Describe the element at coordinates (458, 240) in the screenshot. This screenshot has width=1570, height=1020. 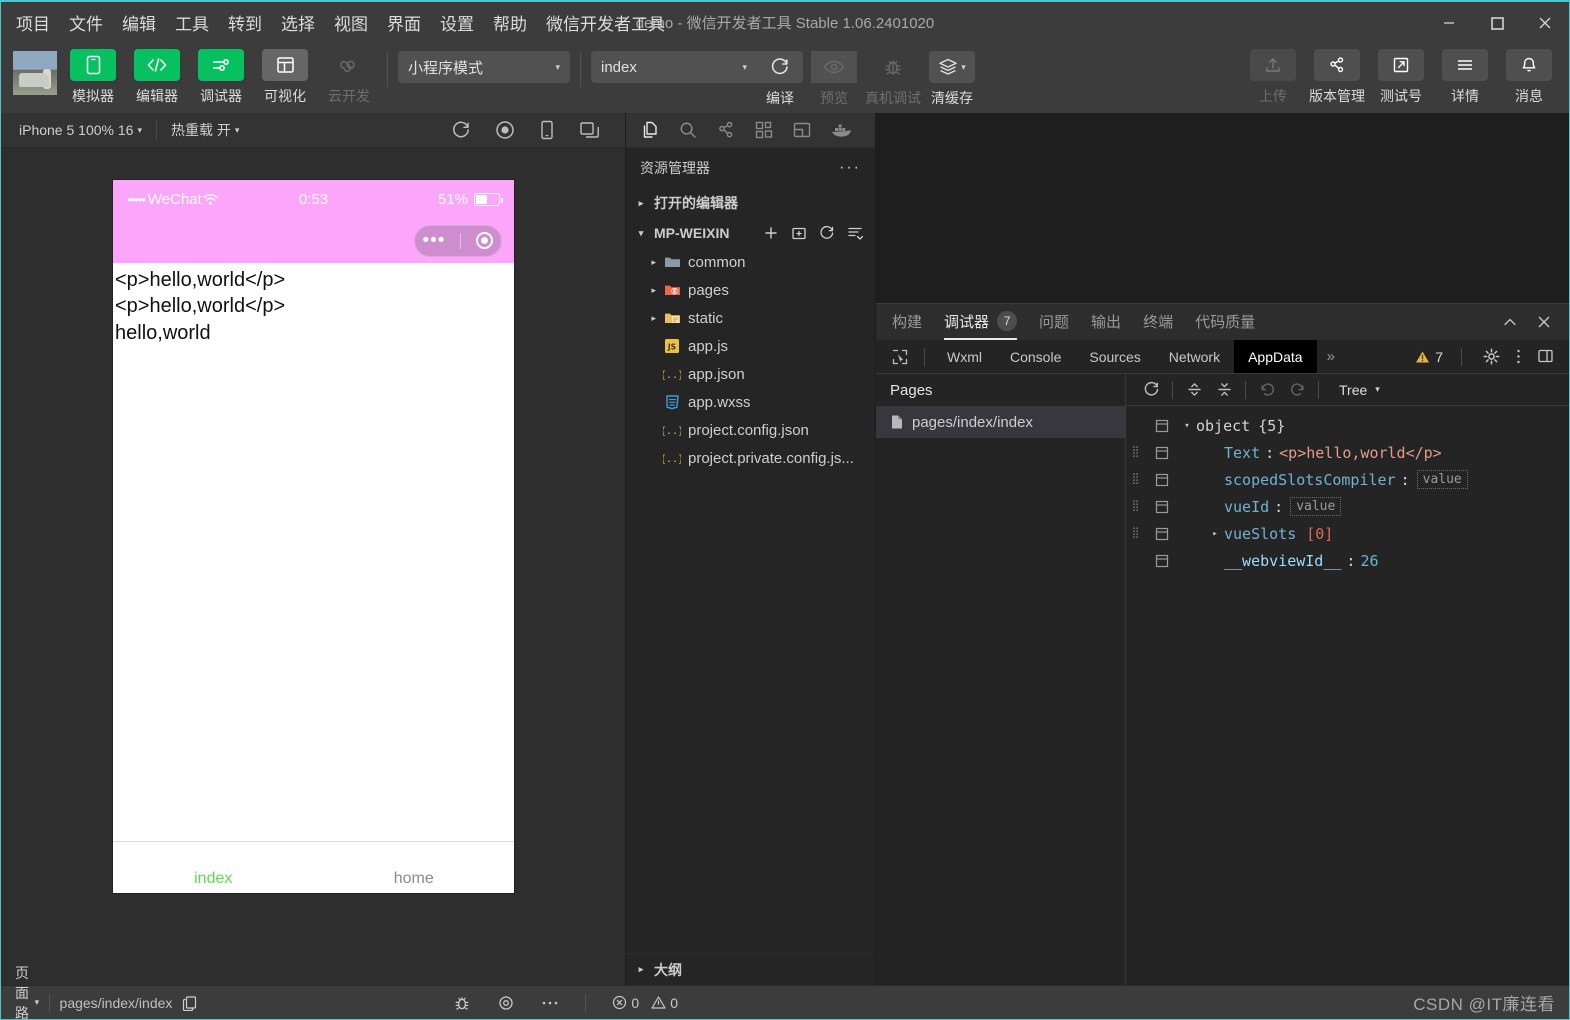
I see `capsule-menu-button: •••` at that location.